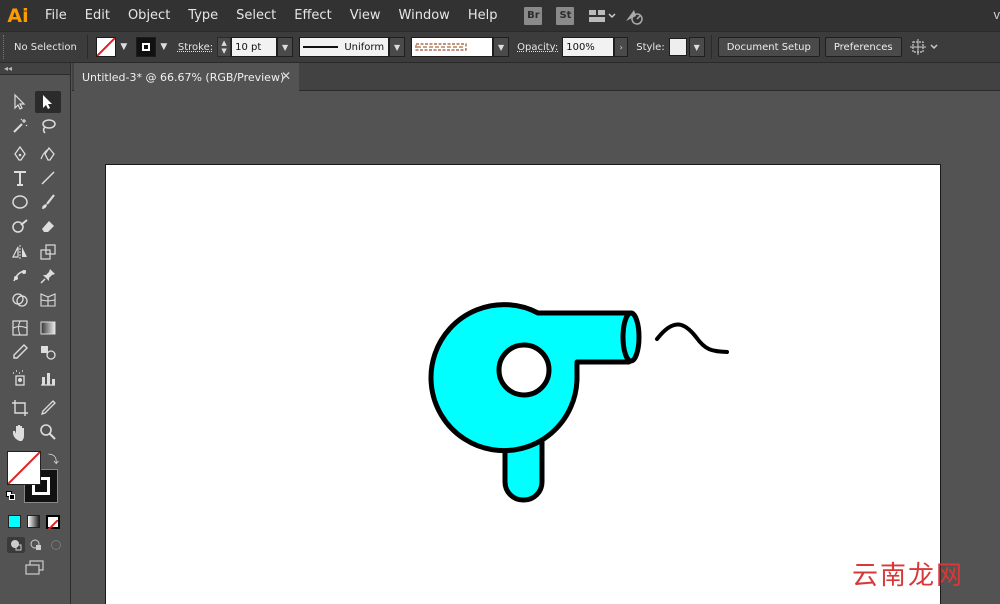  Describe the element at coordinates (285, 47) in the screenshot. I see `stroke-weight-dropdown: ▼` at that location.